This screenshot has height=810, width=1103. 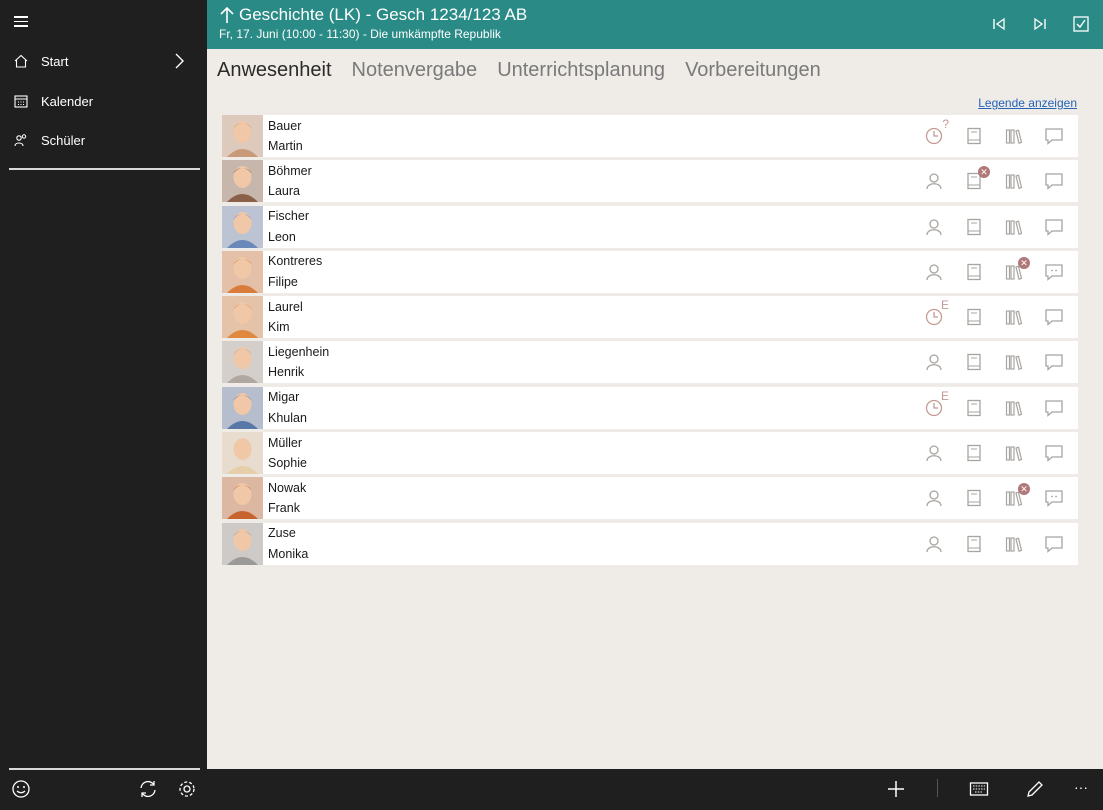 I want to click on next-lesson-icon, so click(x=1040, y=24).